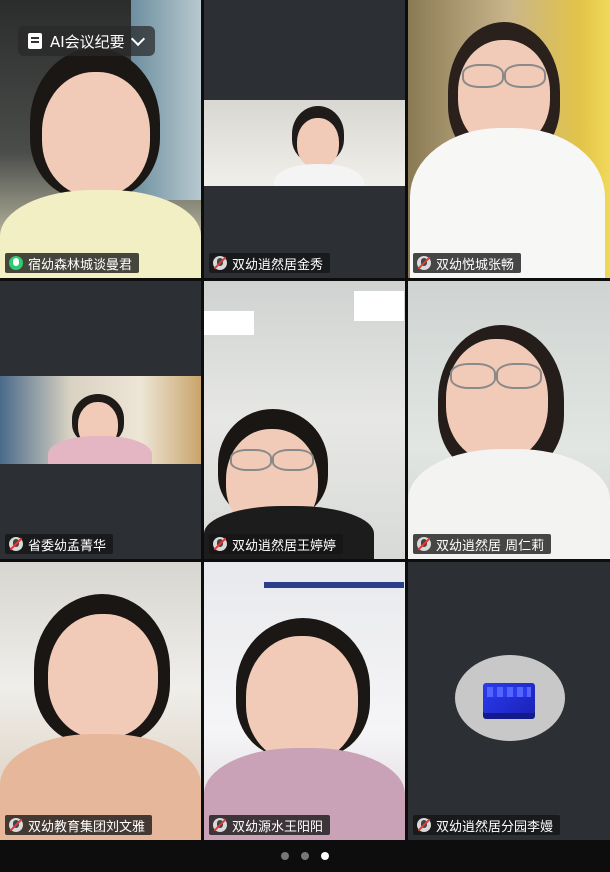 The image size is (610, 872). What do you see at coordinates (284, 546) in the screenshot?
I see `participant-name: 双幼逍然居王婷婷` at bounding box center [284, 546].